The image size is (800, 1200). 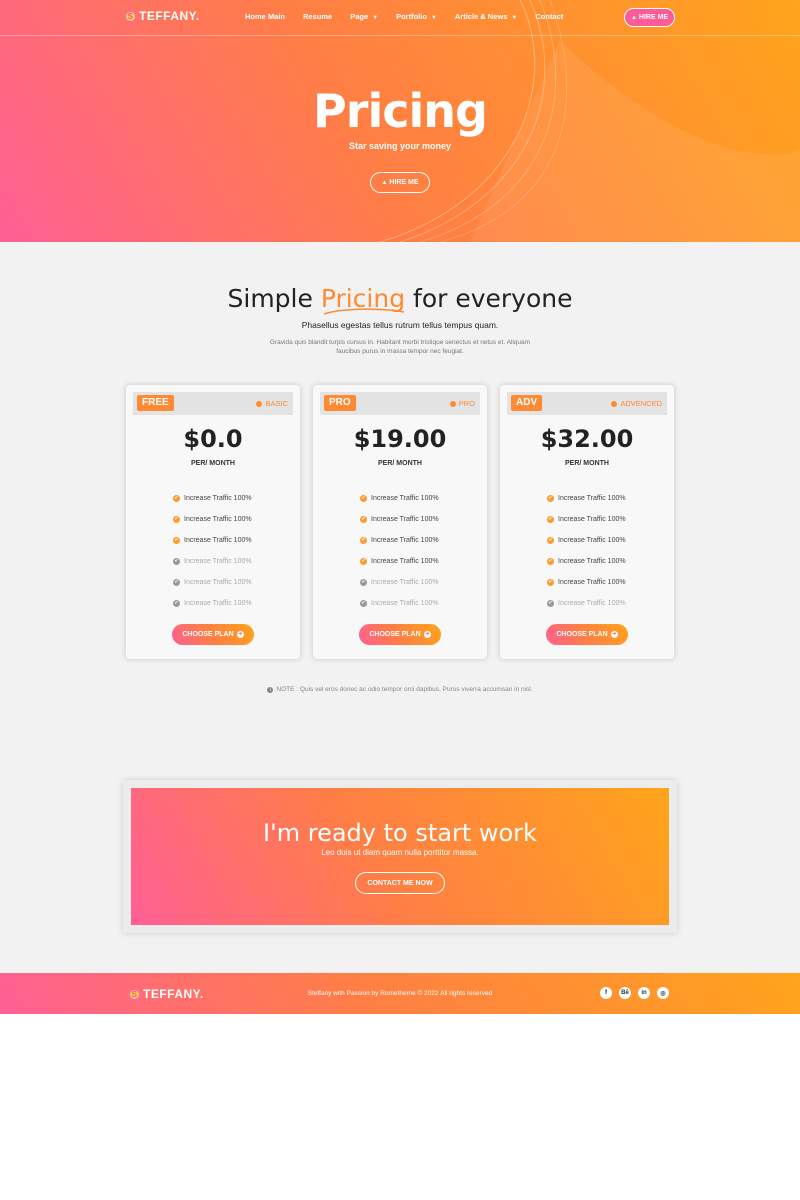 I want to click on nav-item-label: Contact, so click(x=549, y=16).